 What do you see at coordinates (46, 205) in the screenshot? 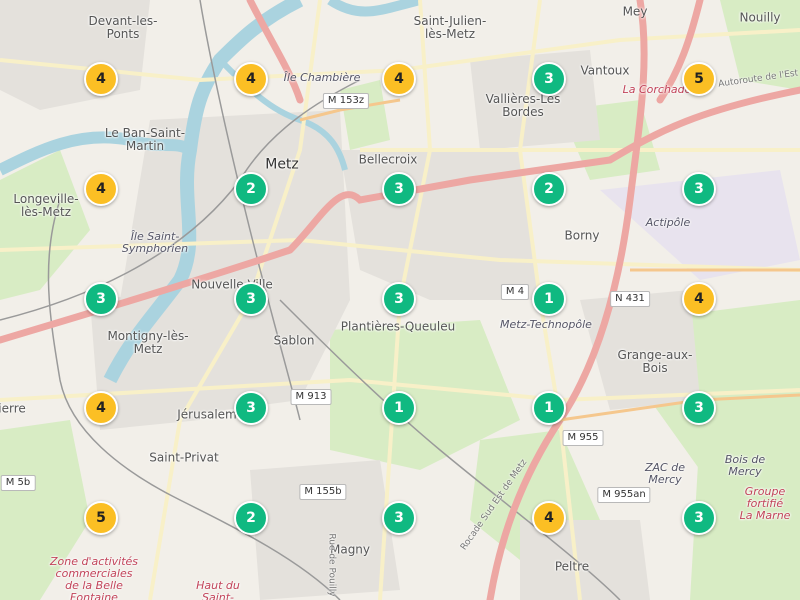
I see `place-label: Longeville-lès-Metz` at bounding box center [46, 205].